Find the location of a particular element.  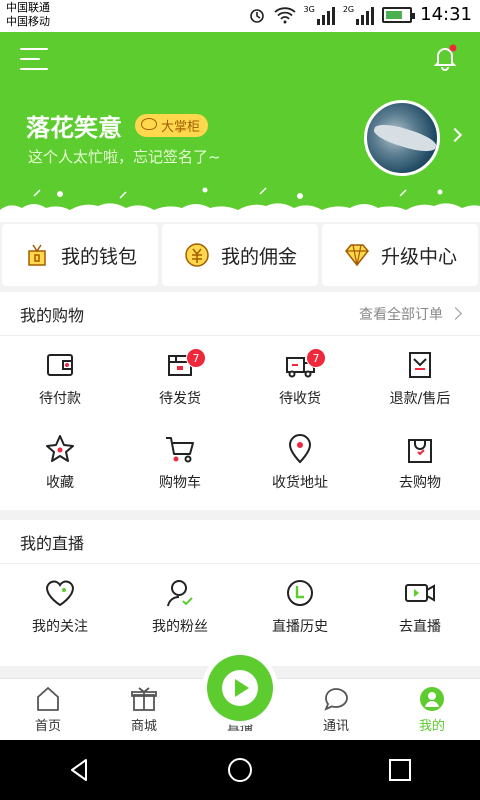

commission-icon is located at coordinates (197, 255).